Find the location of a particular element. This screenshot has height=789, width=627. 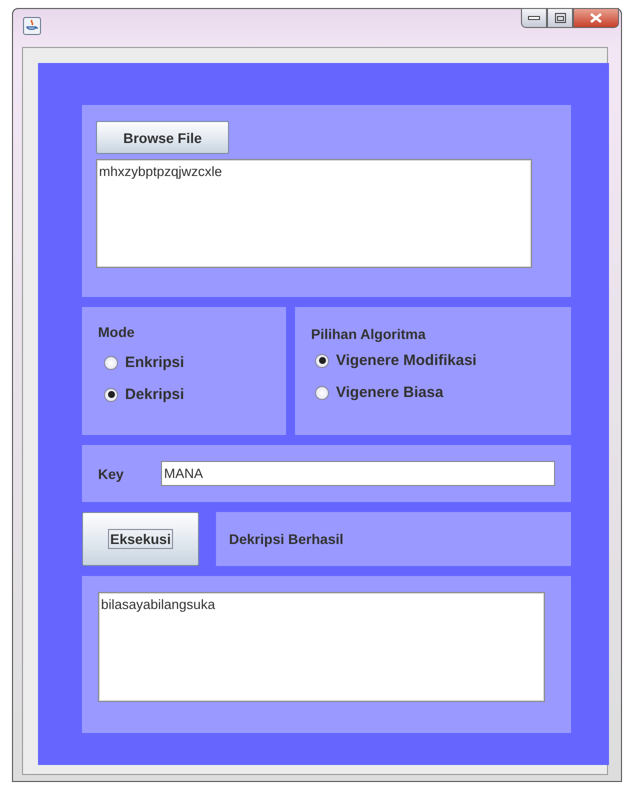

status-text: Dekripsi Berhasil is located at coordinates (286, 539).